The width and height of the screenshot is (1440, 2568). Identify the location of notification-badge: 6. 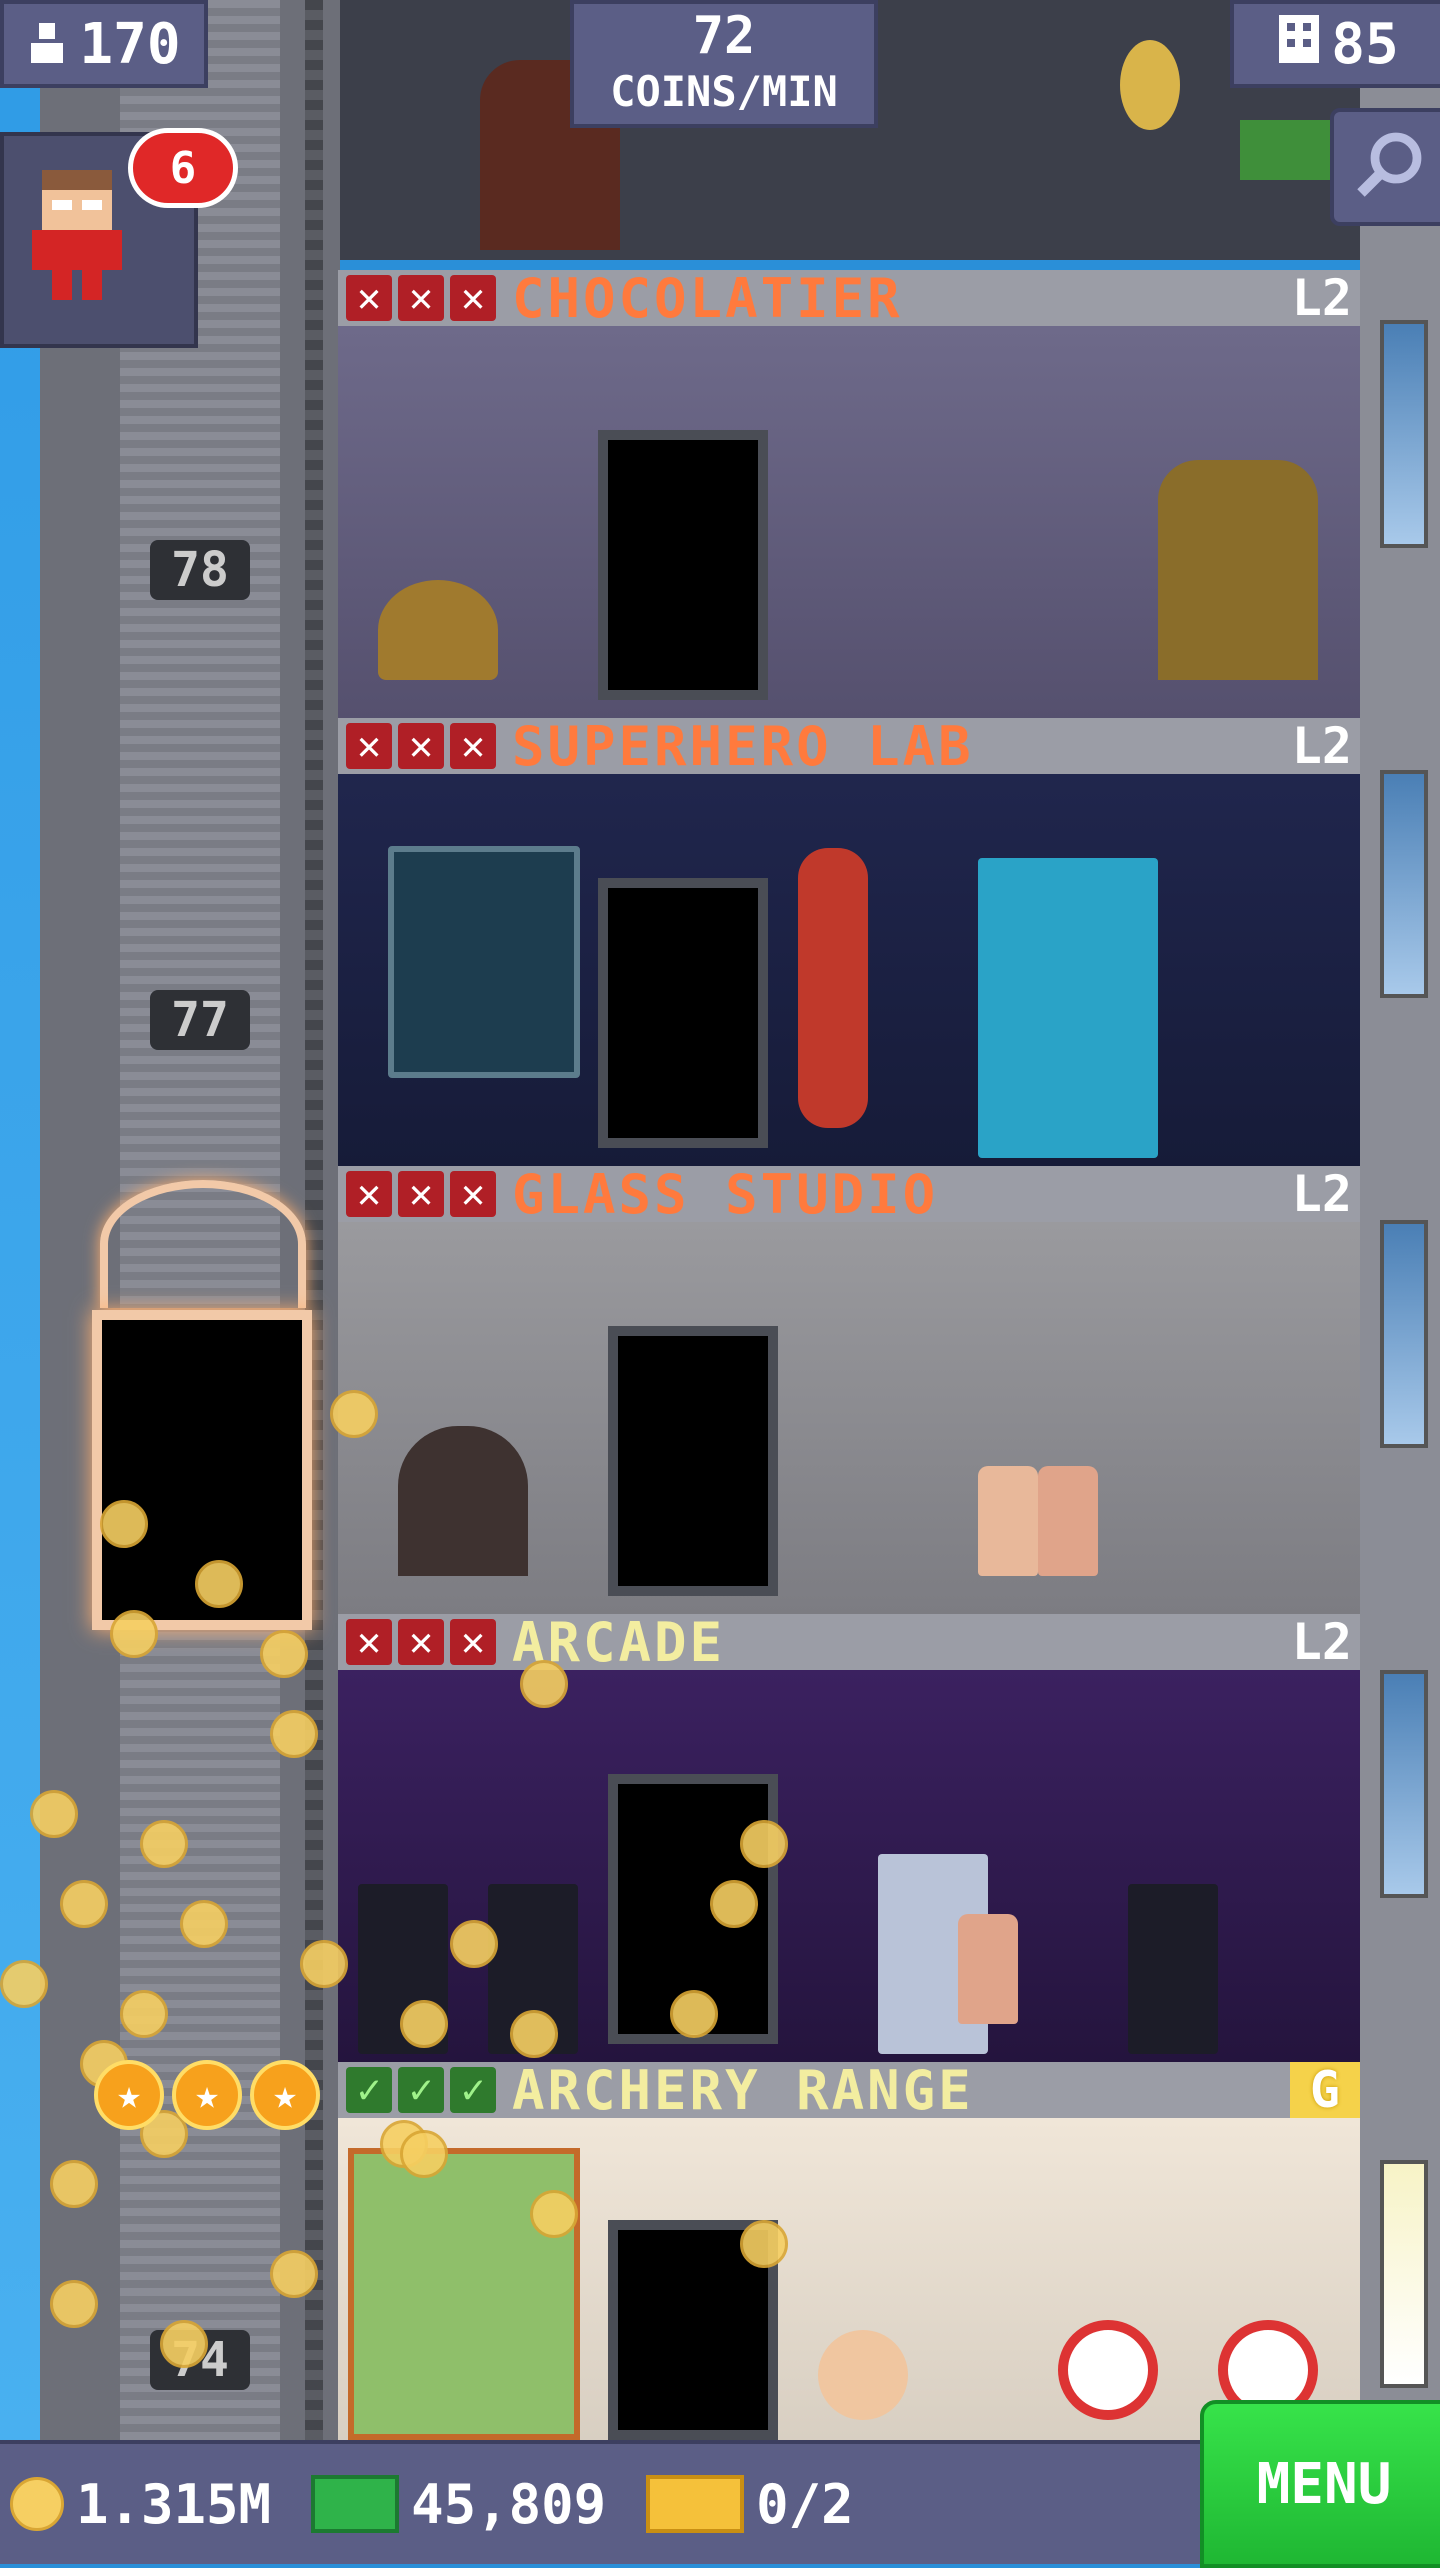
(183, 168).